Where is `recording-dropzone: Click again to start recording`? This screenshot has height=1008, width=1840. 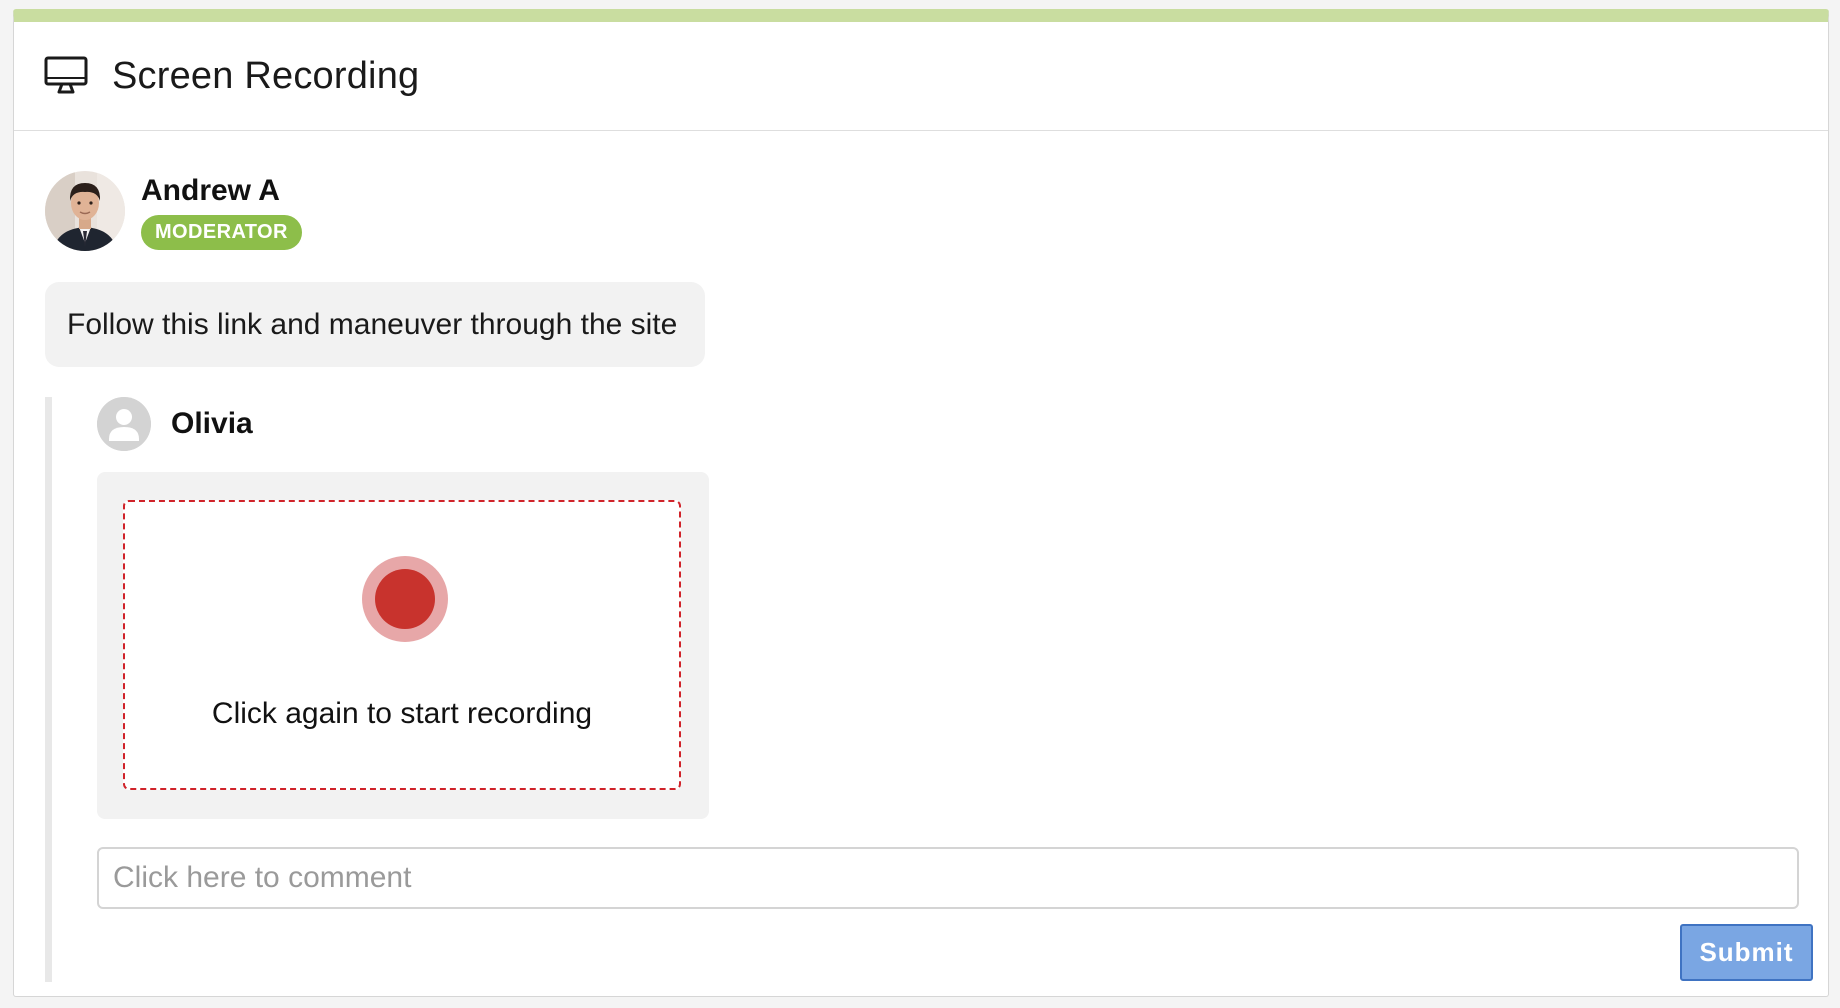 recording-dropzone: Click again to start recording is located at coordinates (402, 645).